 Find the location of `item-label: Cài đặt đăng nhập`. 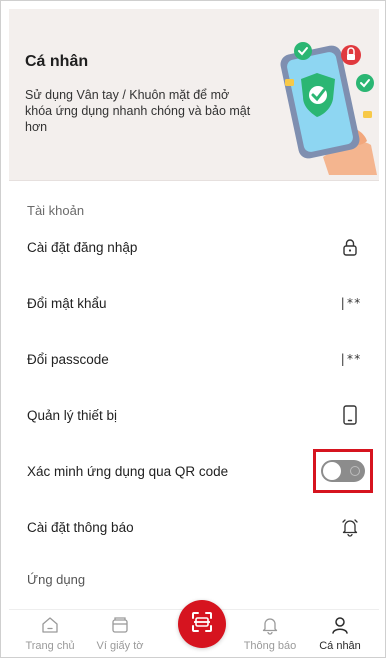

item-label: Cài đặt đăng nhập is located at coordinates (82, 247).